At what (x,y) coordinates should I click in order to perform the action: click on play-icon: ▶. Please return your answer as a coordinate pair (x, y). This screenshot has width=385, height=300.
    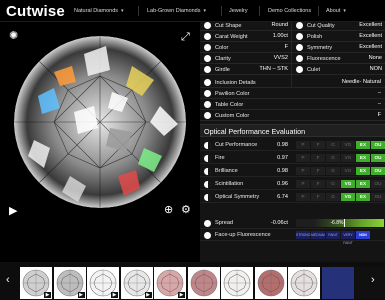
    Looking at the image, I should click on (13, 211).